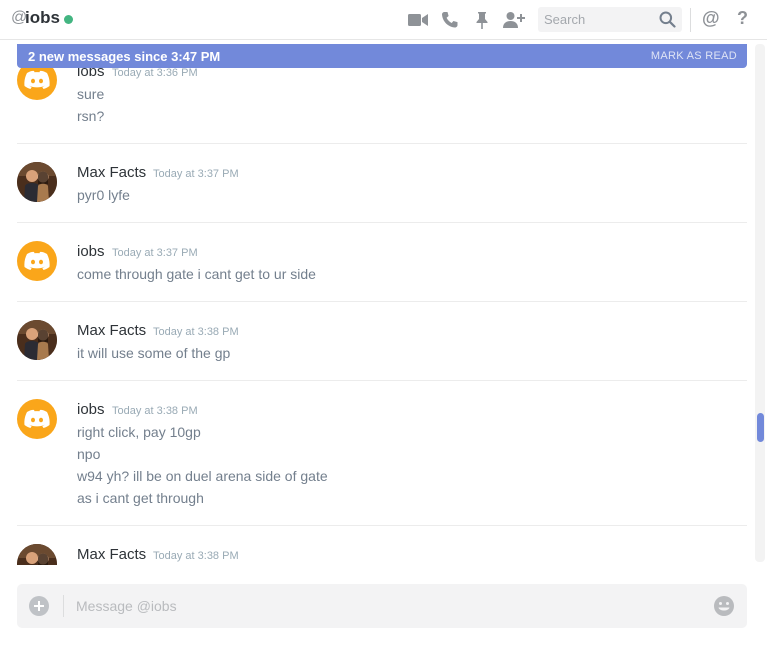 Image resolution: width=767 pixels, height=651 pixels. I want to click on scrollbar-thumb, so click(760, 427).